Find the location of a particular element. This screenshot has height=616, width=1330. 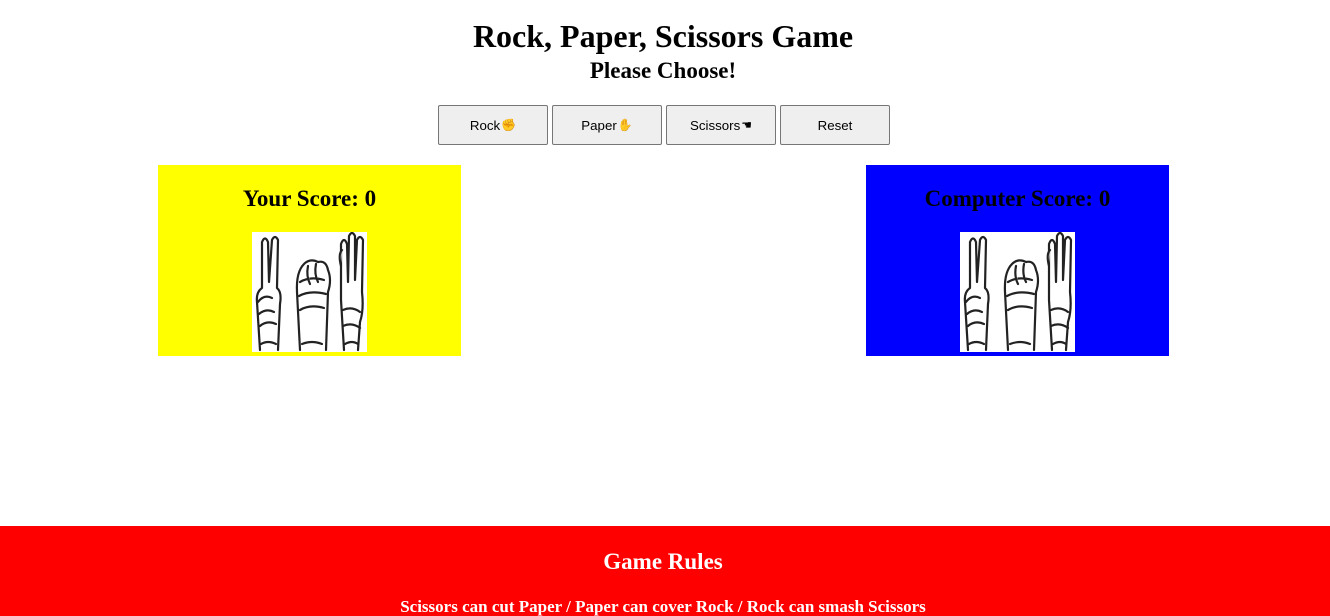

choice-buttons: Rock ✊ Paper ✋ Scissors ☚ Reset is located at coordinates (664, 125).